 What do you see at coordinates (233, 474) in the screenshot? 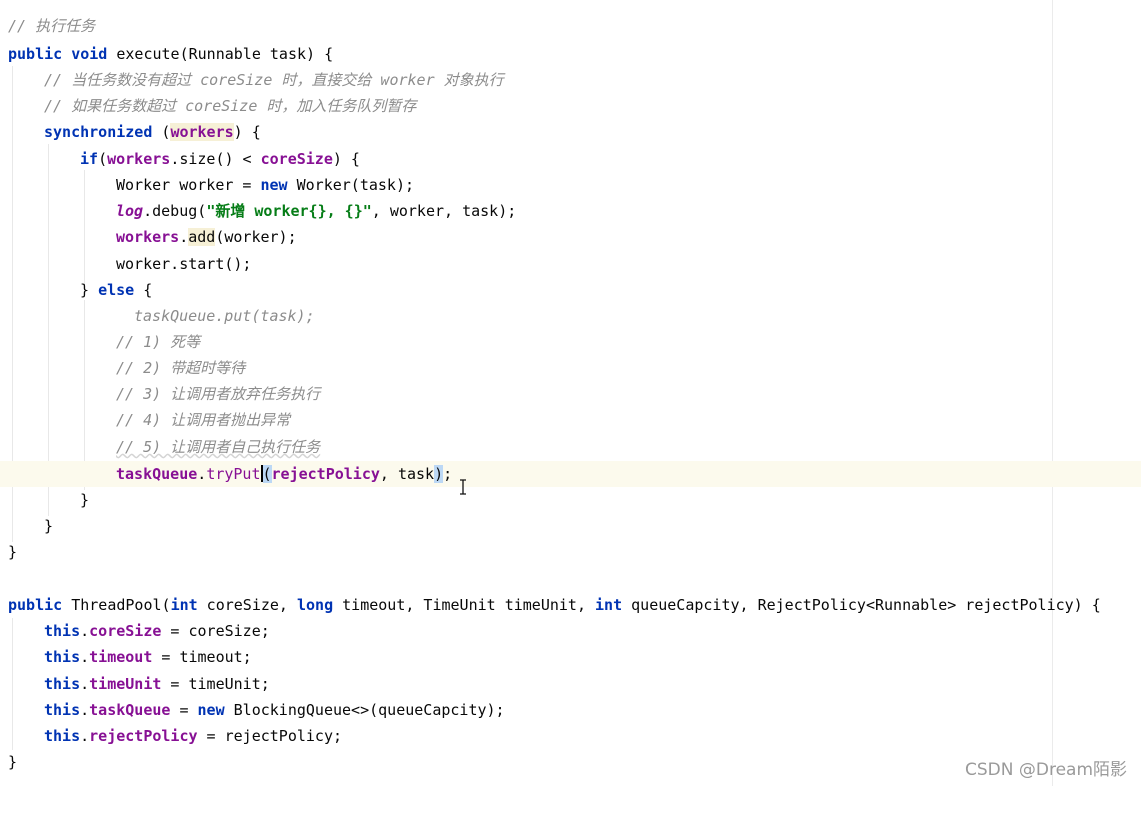
I see `method-call: tryPut` at bounding box center [233, 474].